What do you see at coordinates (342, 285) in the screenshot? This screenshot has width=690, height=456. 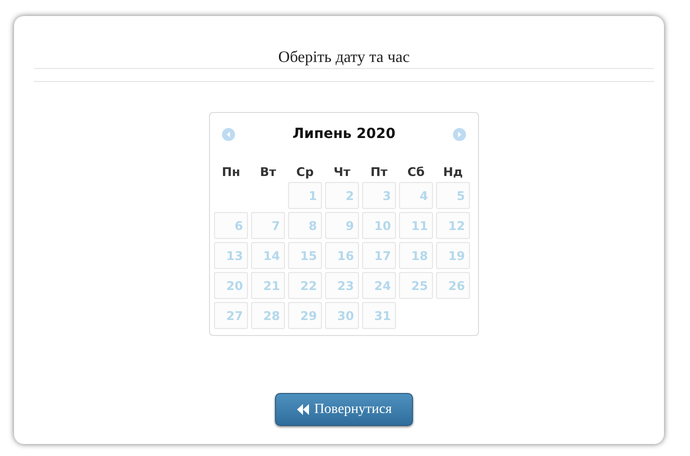 I see `day-cell: 23` at bounding box center [342, 285].